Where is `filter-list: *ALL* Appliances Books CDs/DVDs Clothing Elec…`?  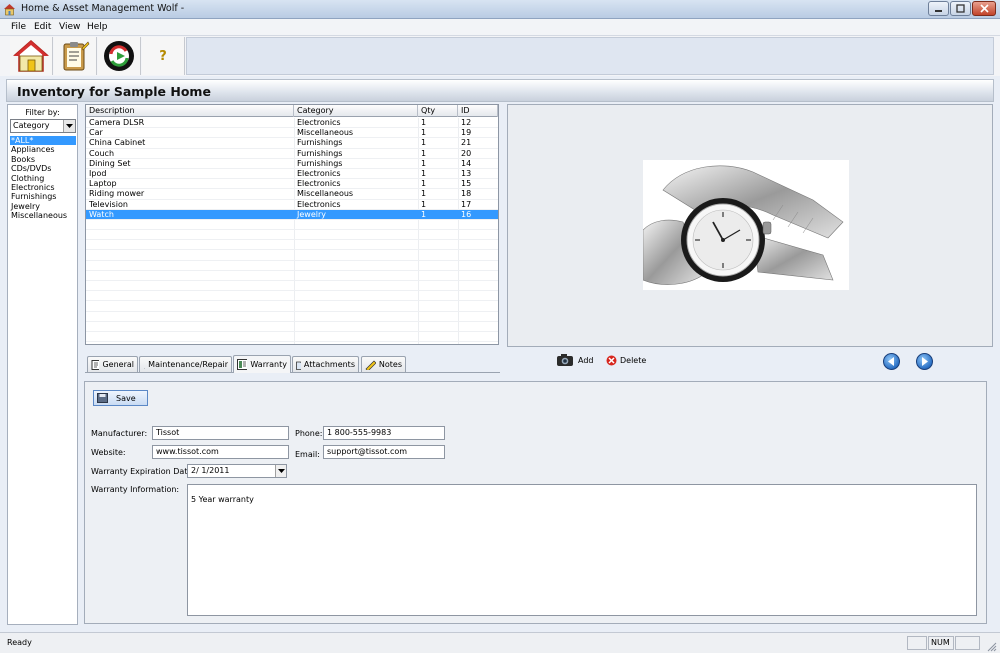
filter-list: *ALL* Appliances Books CDs/DVDs Clothing Elec… is located at coordinates (43, 178).